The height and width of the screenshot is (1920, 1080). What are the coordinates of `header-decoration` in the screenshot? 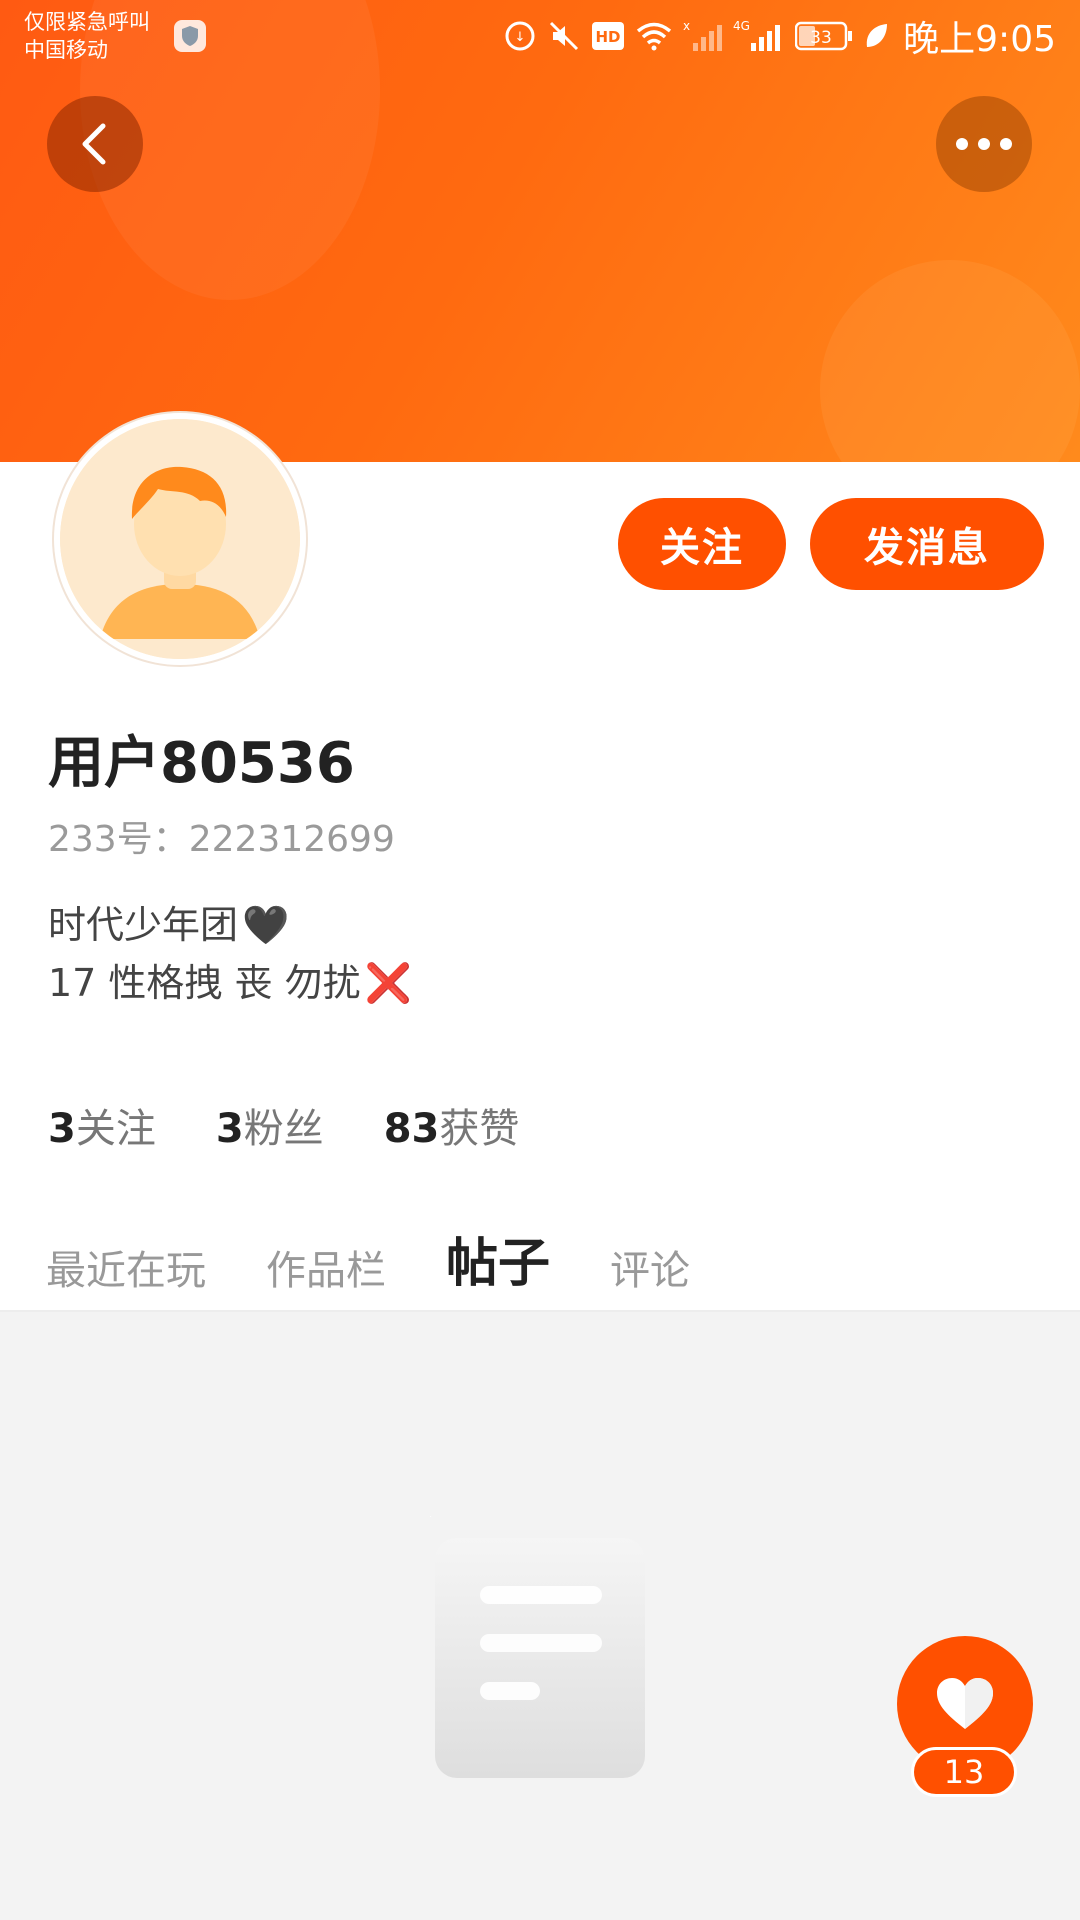 It's located at (950, 361).